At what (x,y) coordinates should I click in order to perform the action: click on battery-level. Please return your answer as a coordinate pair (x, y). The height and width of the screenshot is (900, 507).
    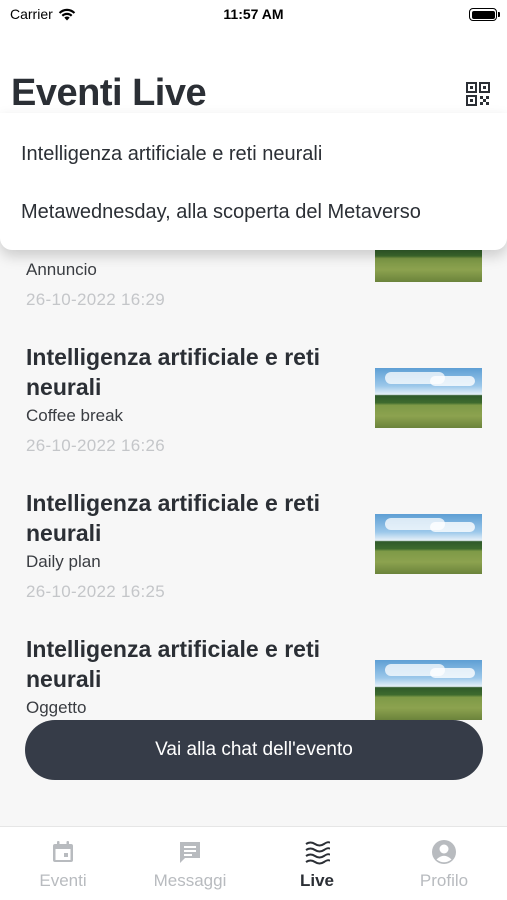
    Looking at the image, I should click on (483, 14).